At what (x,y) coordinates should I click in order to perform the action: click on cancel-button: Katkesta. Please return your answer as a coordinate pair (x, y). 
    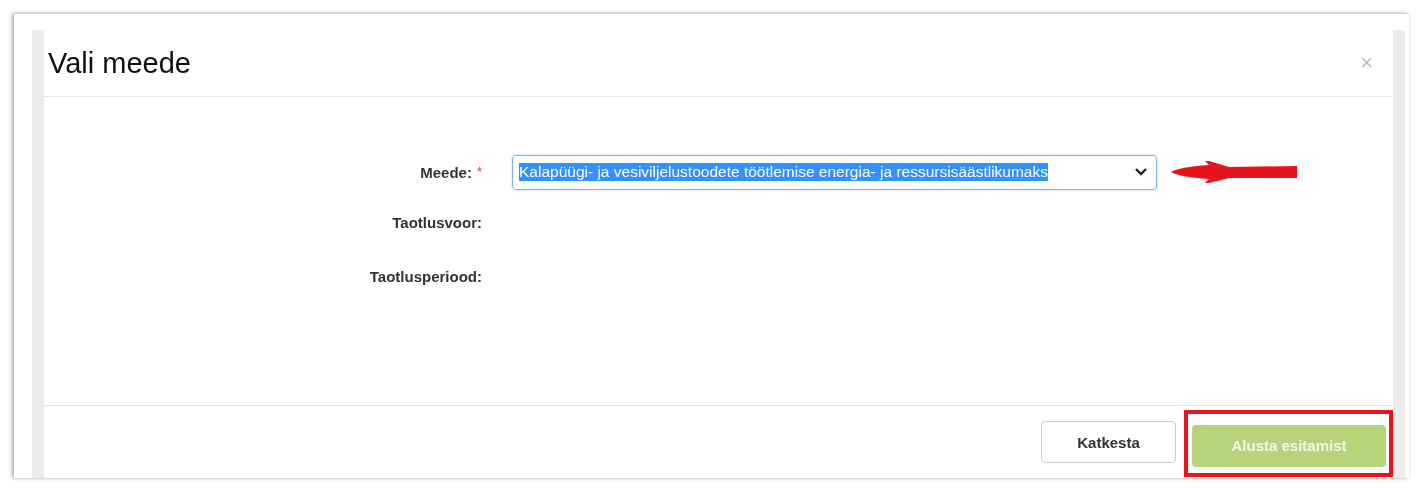
    Looking at the image, I should click on (1108, 442).